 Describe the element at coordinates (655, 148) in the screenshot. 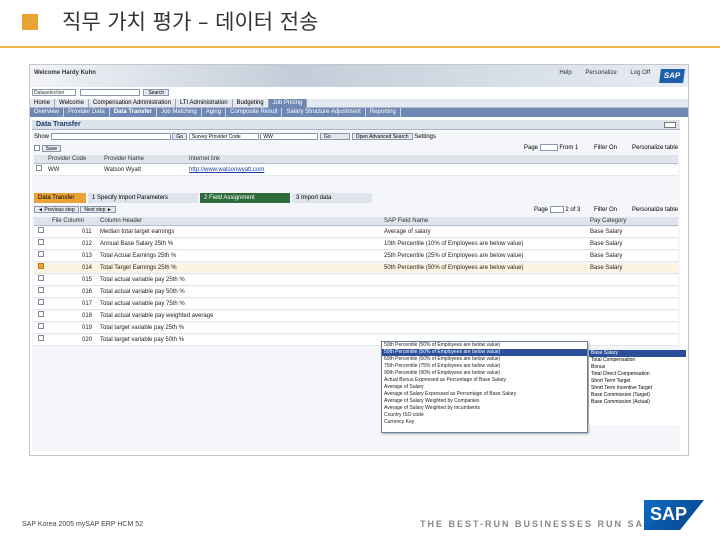

I see `personalize-link: Personalize table` at that location.